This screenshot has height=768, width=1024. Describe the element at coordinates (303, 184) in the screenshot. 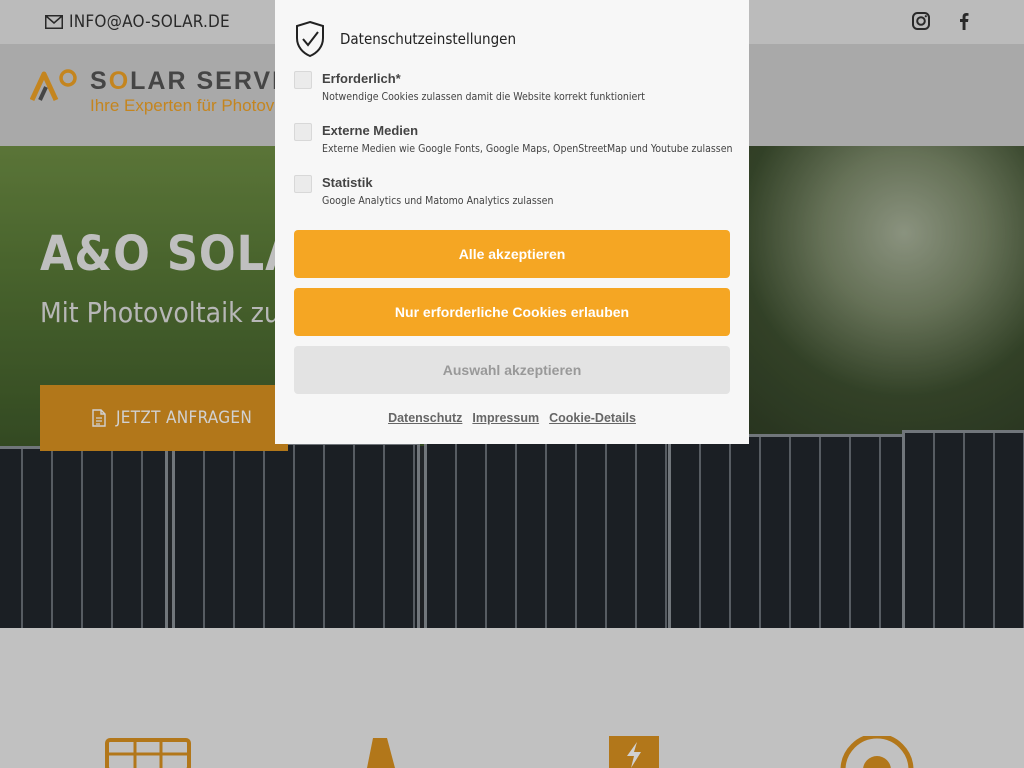

I see `statistics-checkbox` at that location.